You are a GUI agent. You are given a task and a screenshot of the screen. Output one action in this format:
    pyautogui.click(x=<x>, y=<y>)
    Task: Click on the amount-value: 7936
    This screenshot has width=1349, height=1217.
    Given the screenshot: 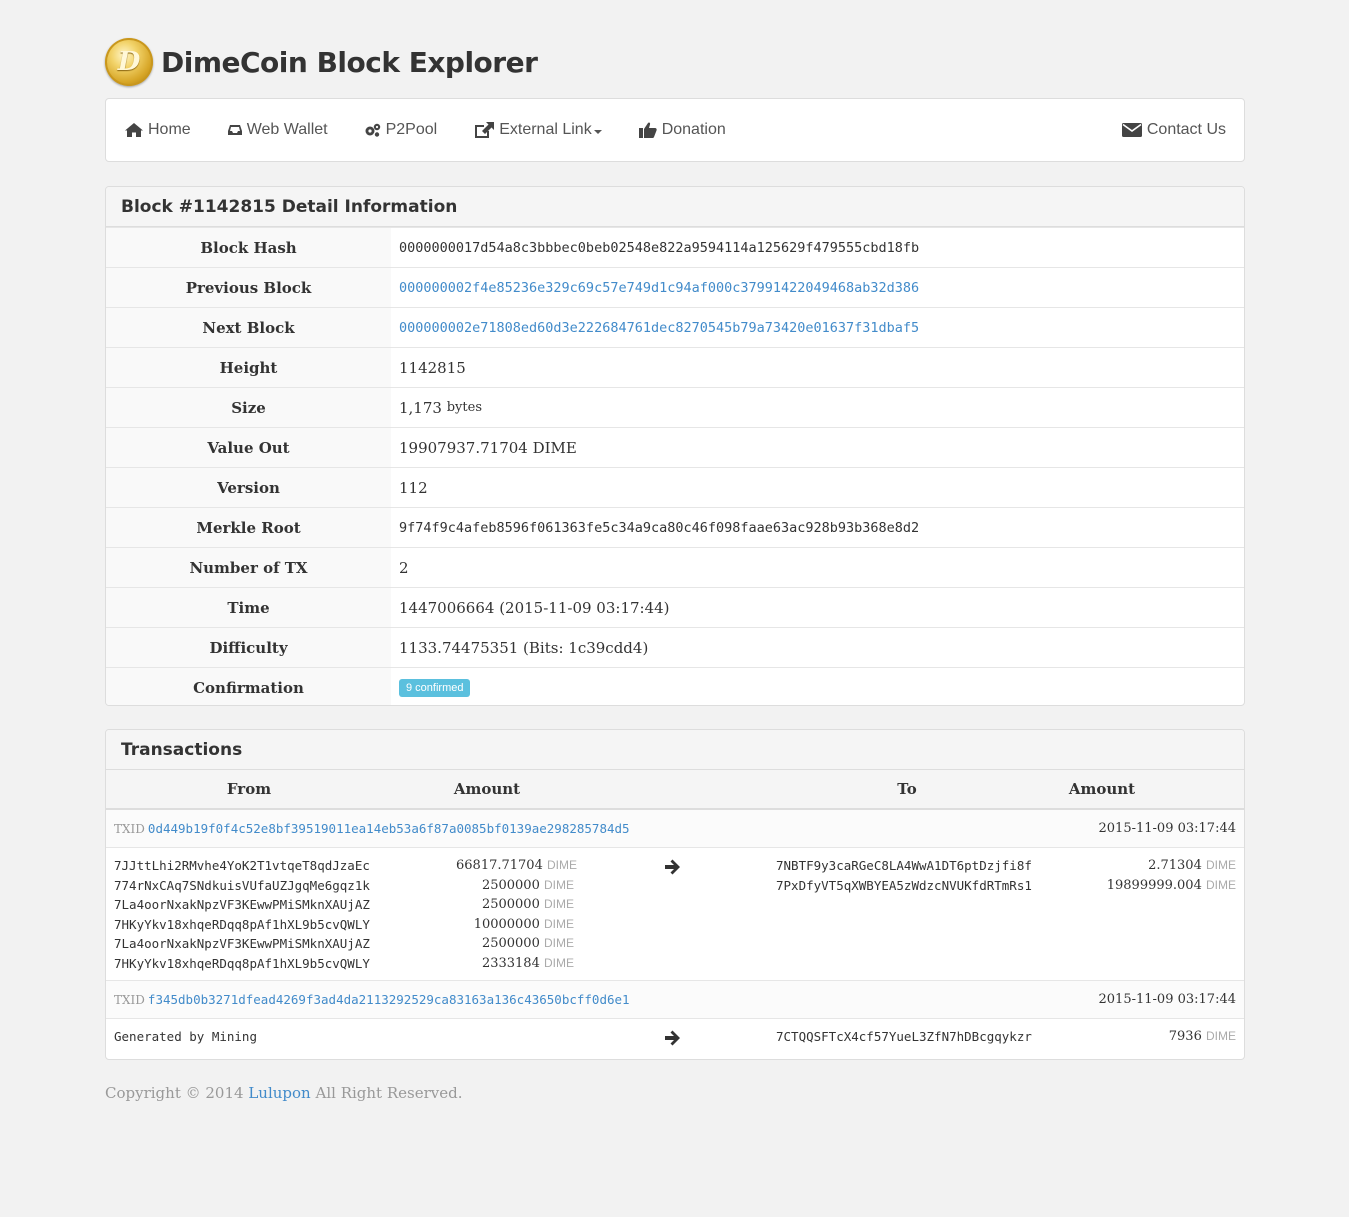 What is the action you would take?
    pyautogui.click(x=1185, y=1036)
    